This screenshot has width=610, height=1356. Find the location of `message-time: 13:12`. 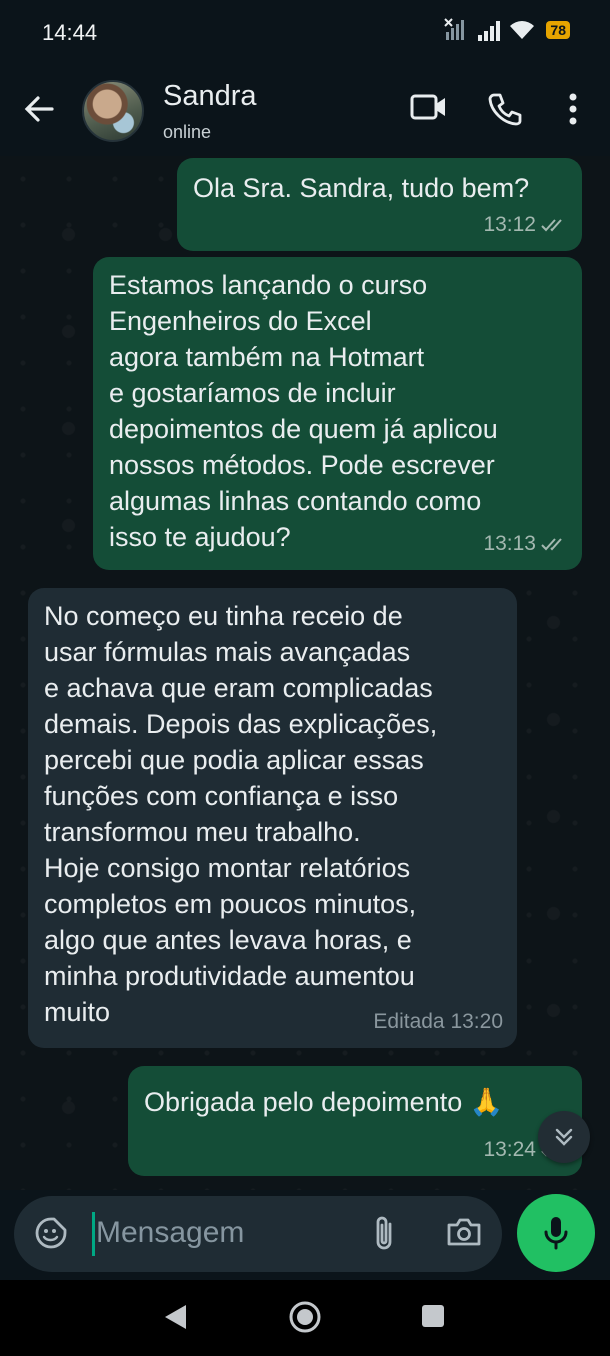

message-time: 13:12 is located at coordinates (509, 224).